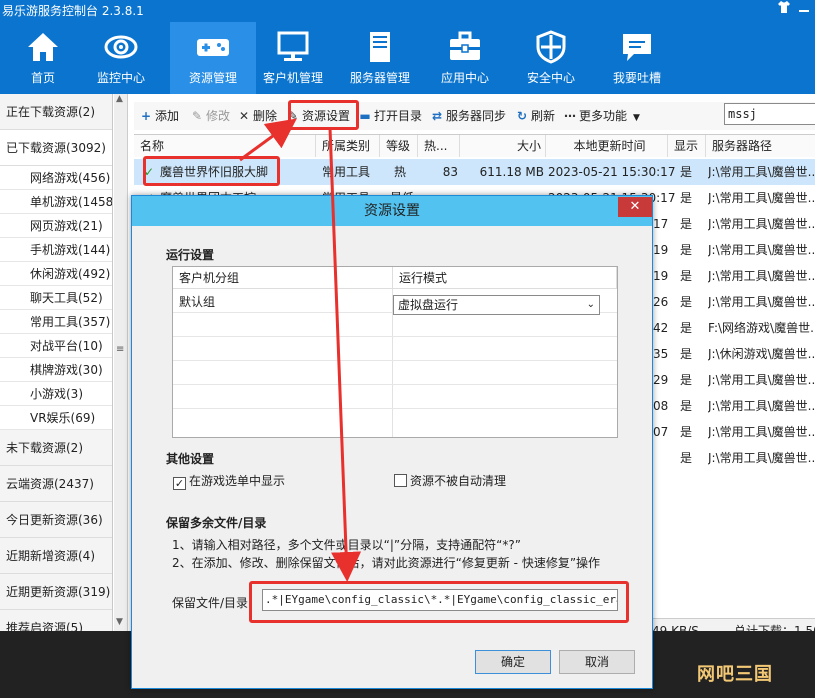 The height and width of the screenshot is (698, 815). I want to click on arrow-row-to-settings, so click(268, 140).